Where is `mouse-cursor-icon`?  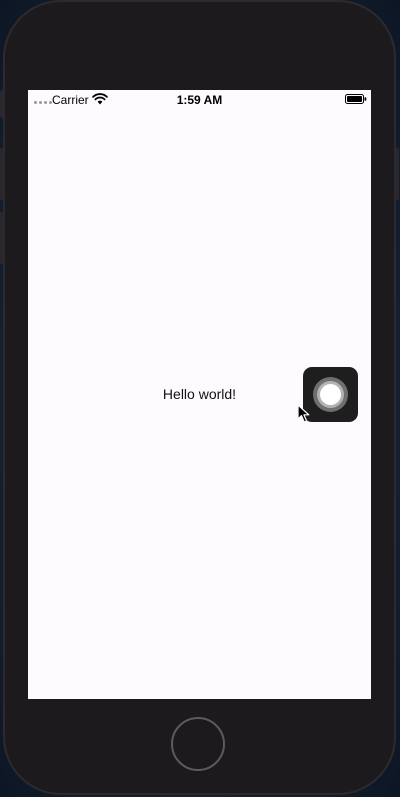
mouse-cursor-icon is located at coordinates (303, 413).